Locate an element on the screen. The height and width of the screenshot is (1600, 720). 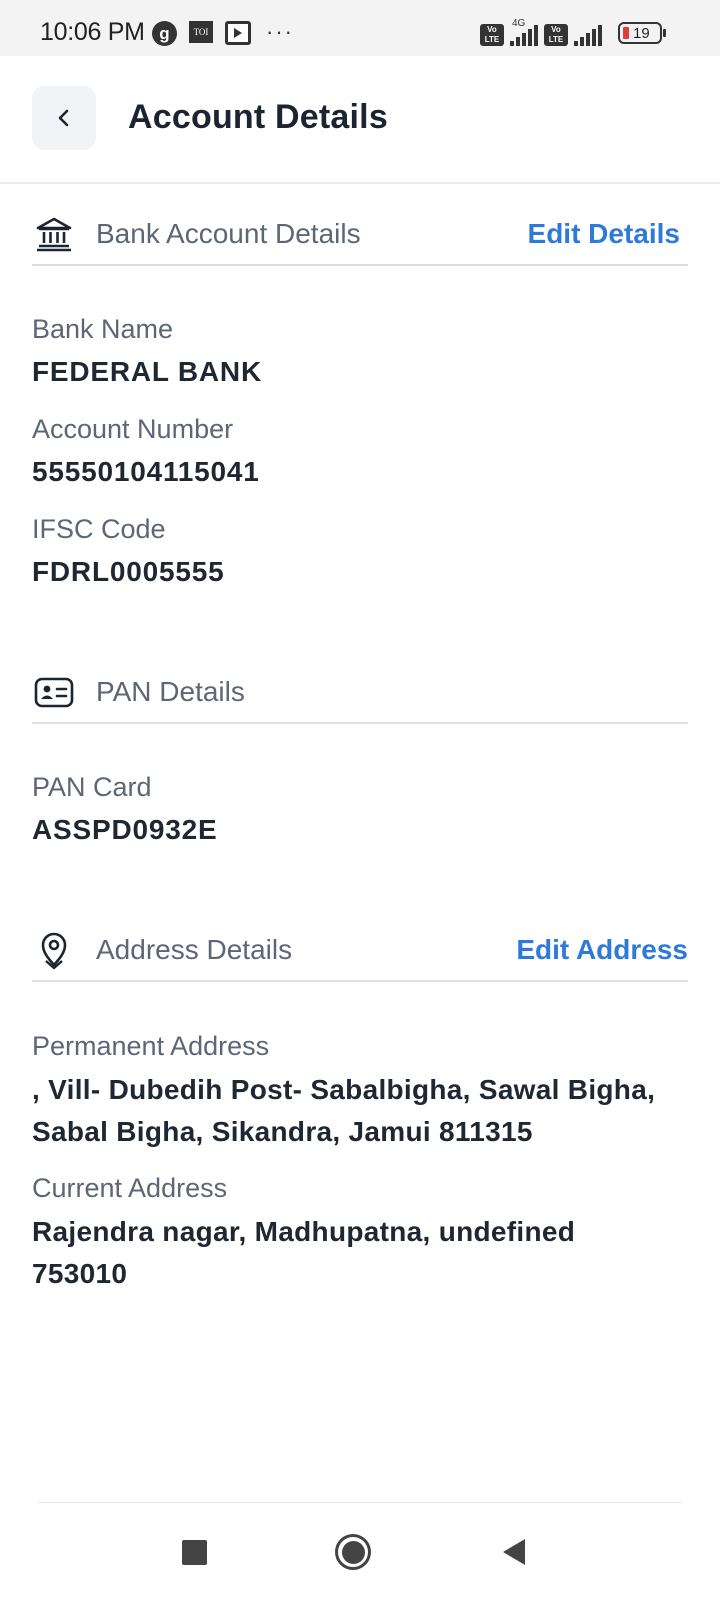
battery-icon: 19 is located at coordinates (642, 33).